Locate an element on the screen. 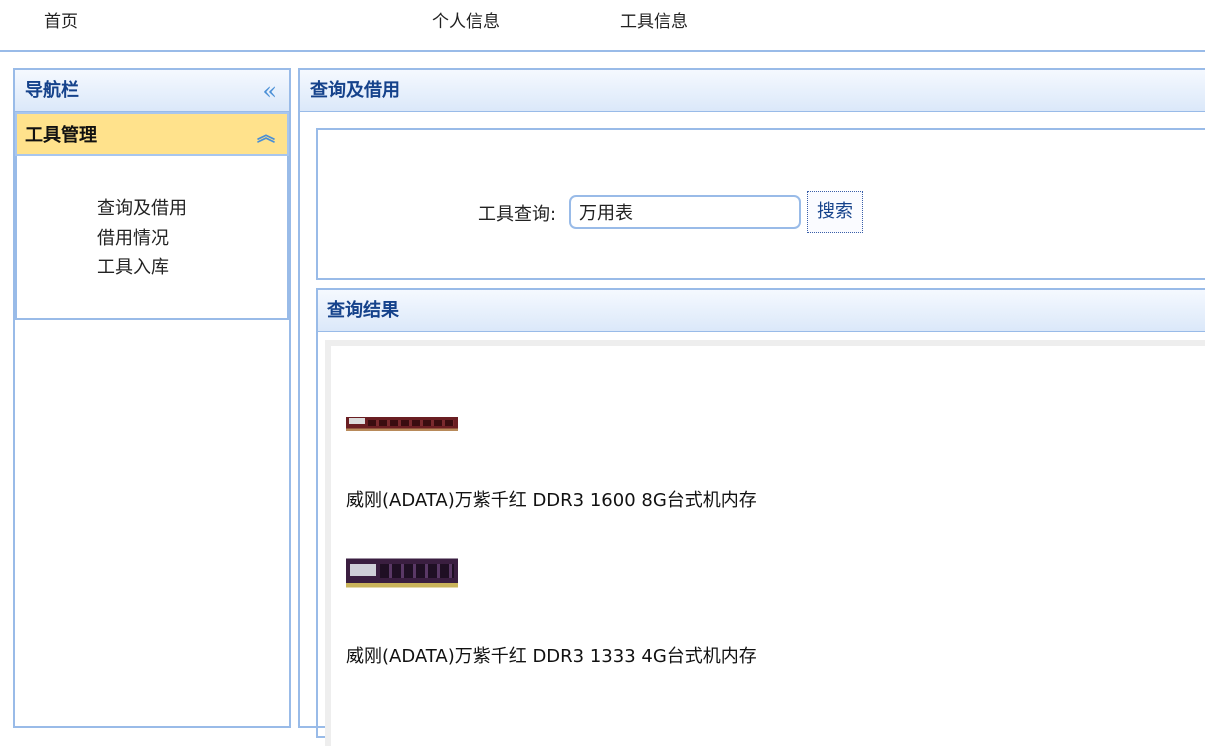 Image resolution: width=1205 pixels, height=746 pixels. tool-menu-list: 查询及借用 借用情况 工具入库 is located at coordinates (142, 238).